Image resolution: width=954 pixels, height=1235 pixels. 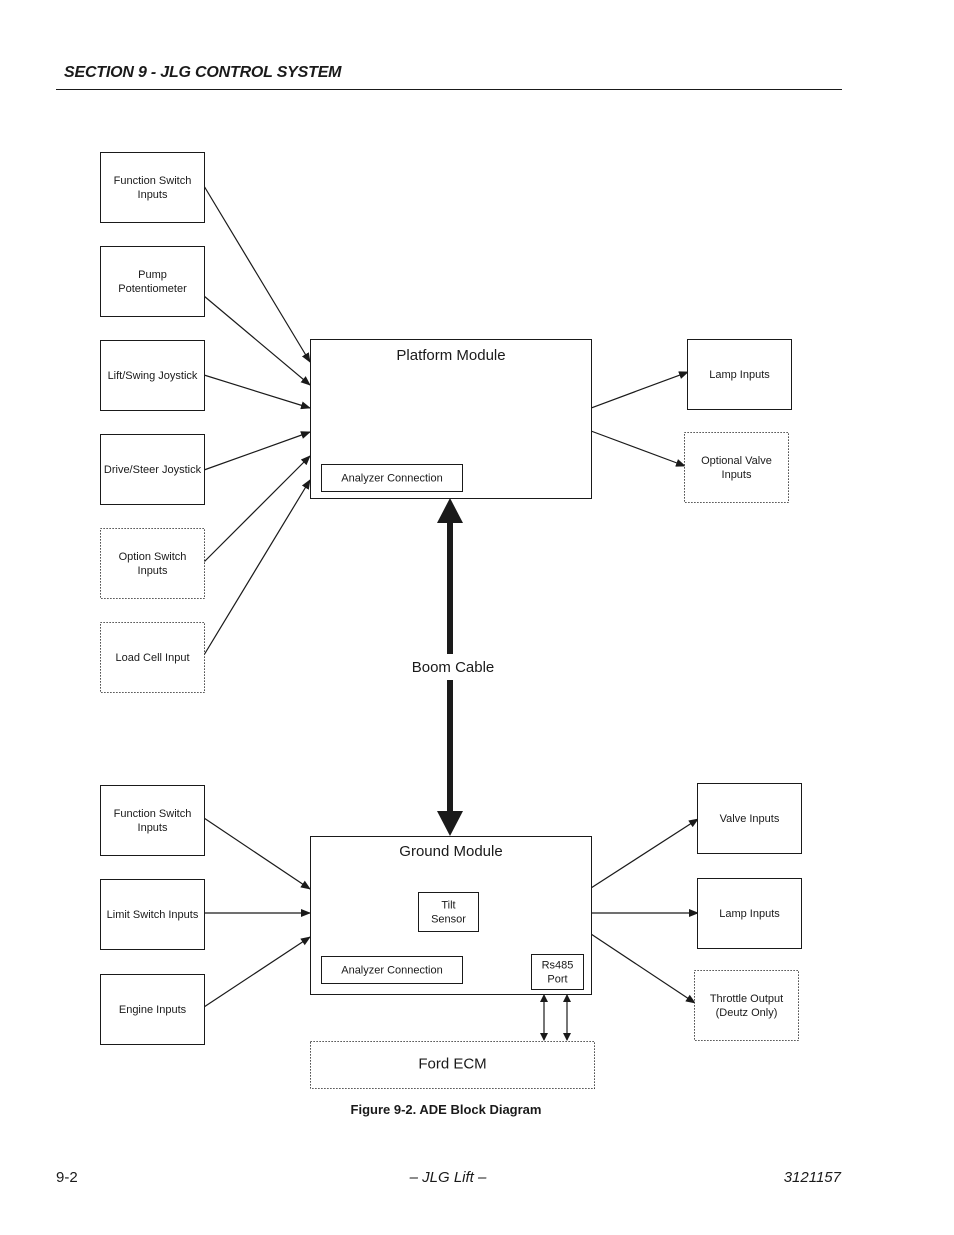 What do you see at coordinates (737, 475) in the screenshot?
I see `platform-output-optional-valve-inputs-label: Inputs` at bounding box center [737, 475].